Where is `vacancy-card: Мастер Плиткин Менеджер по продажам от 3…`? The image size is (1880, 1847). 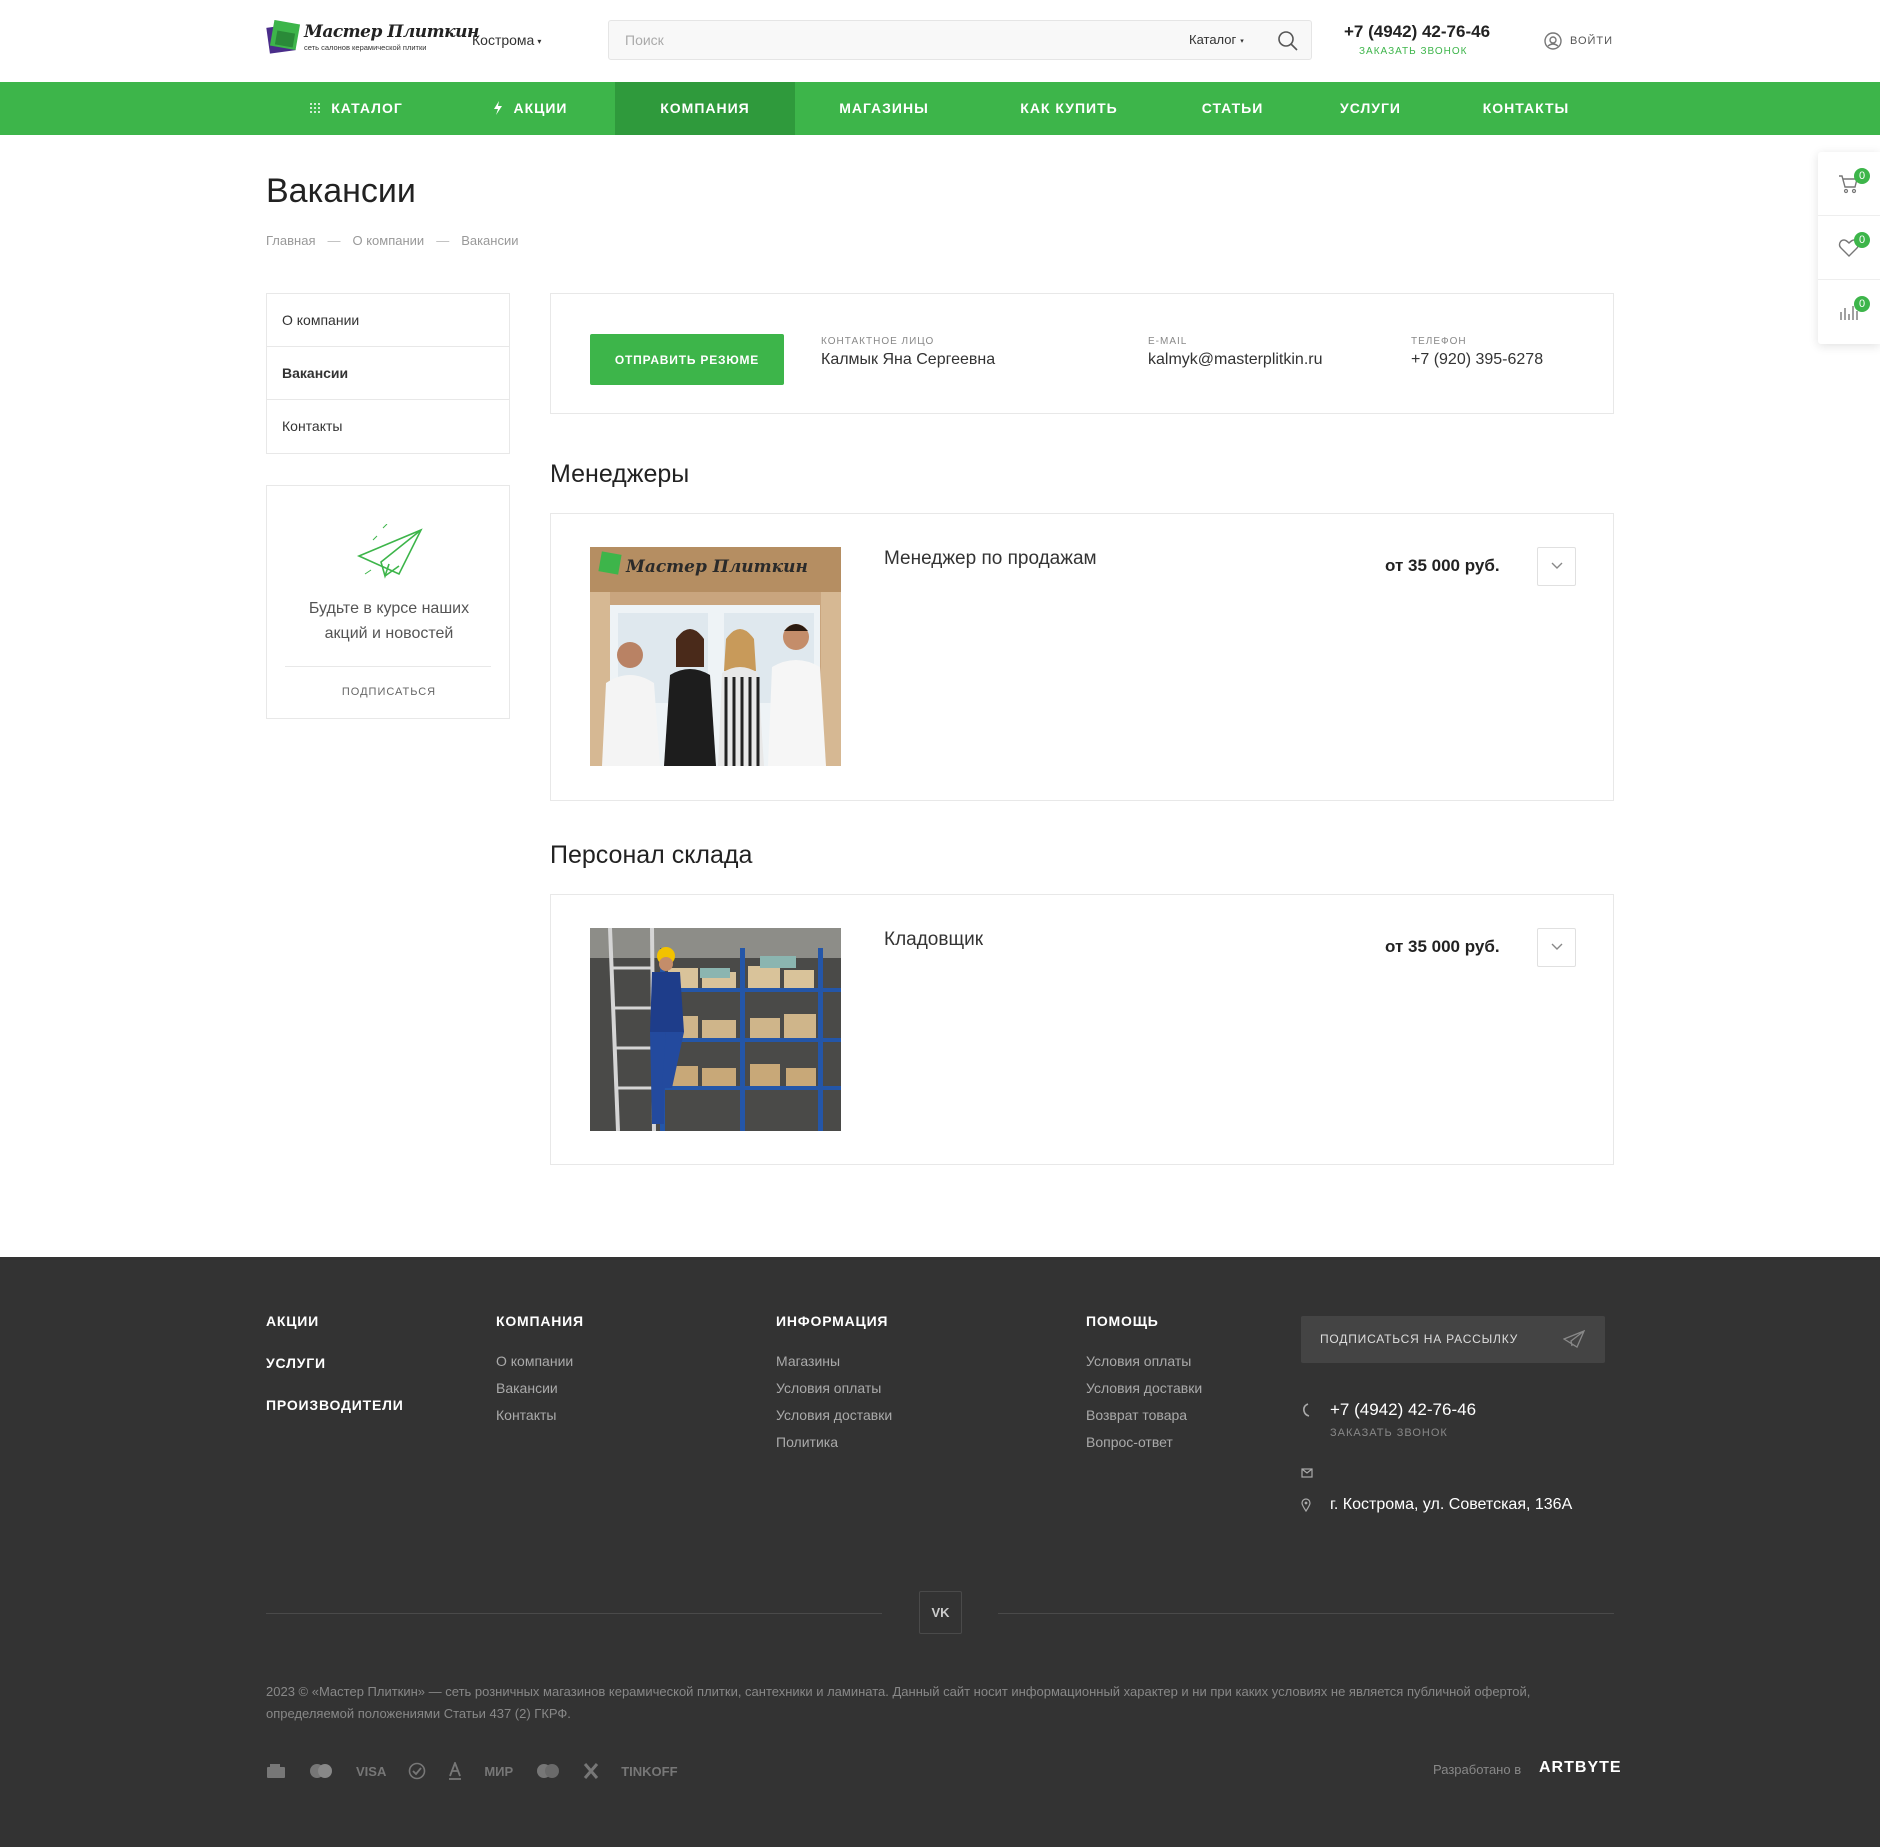
vacancy-card: Мастер Плиткин Менеджер по продажам от 3… is located at coordinates (1082, 657).